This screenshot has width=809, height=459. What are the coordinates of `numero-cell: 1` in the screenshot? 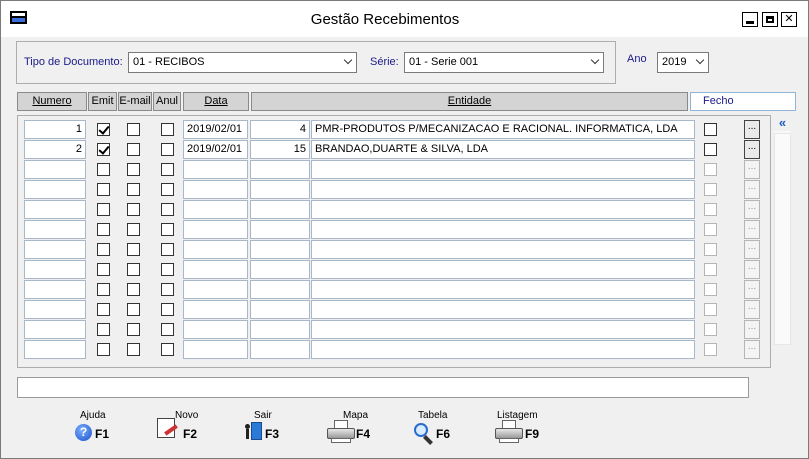 It's located at (55, 129).